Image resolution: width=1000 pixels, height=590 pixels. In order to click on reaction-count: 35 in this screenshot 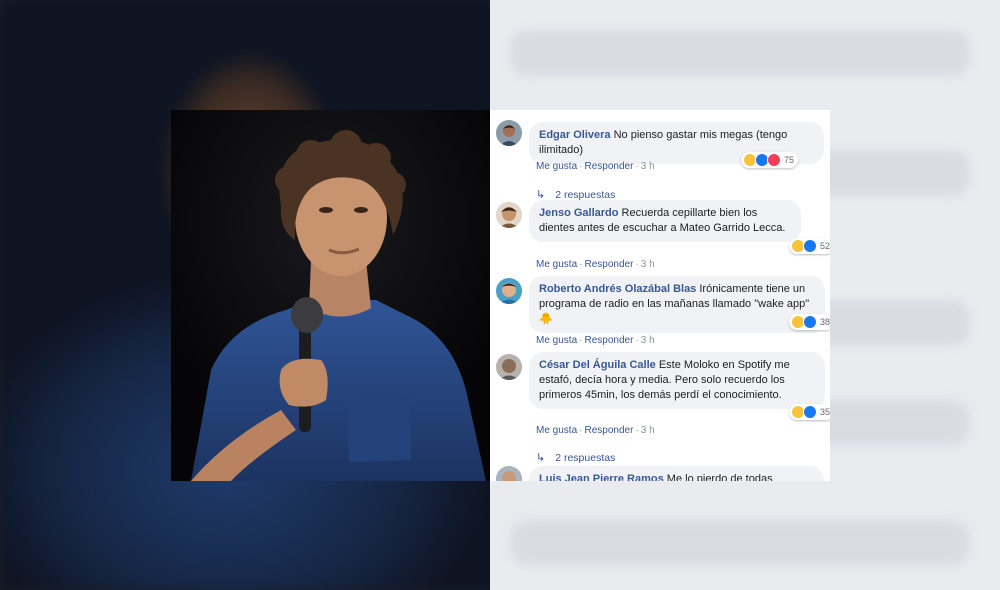, I will do `click(825, 412)`.